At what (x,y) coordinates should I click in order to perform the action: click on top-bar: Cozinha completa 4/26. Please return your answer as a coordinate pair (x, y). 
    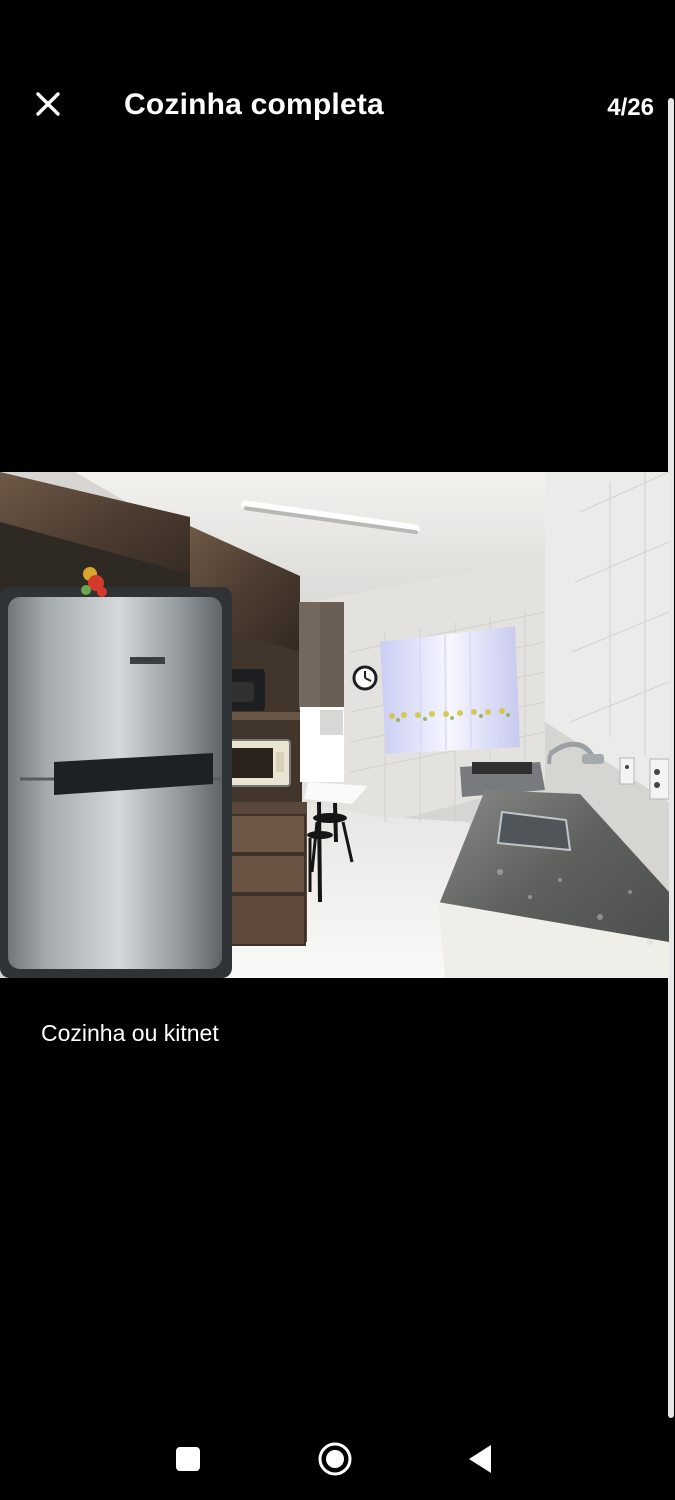
    Looking at the image, I should click on (337, 106).